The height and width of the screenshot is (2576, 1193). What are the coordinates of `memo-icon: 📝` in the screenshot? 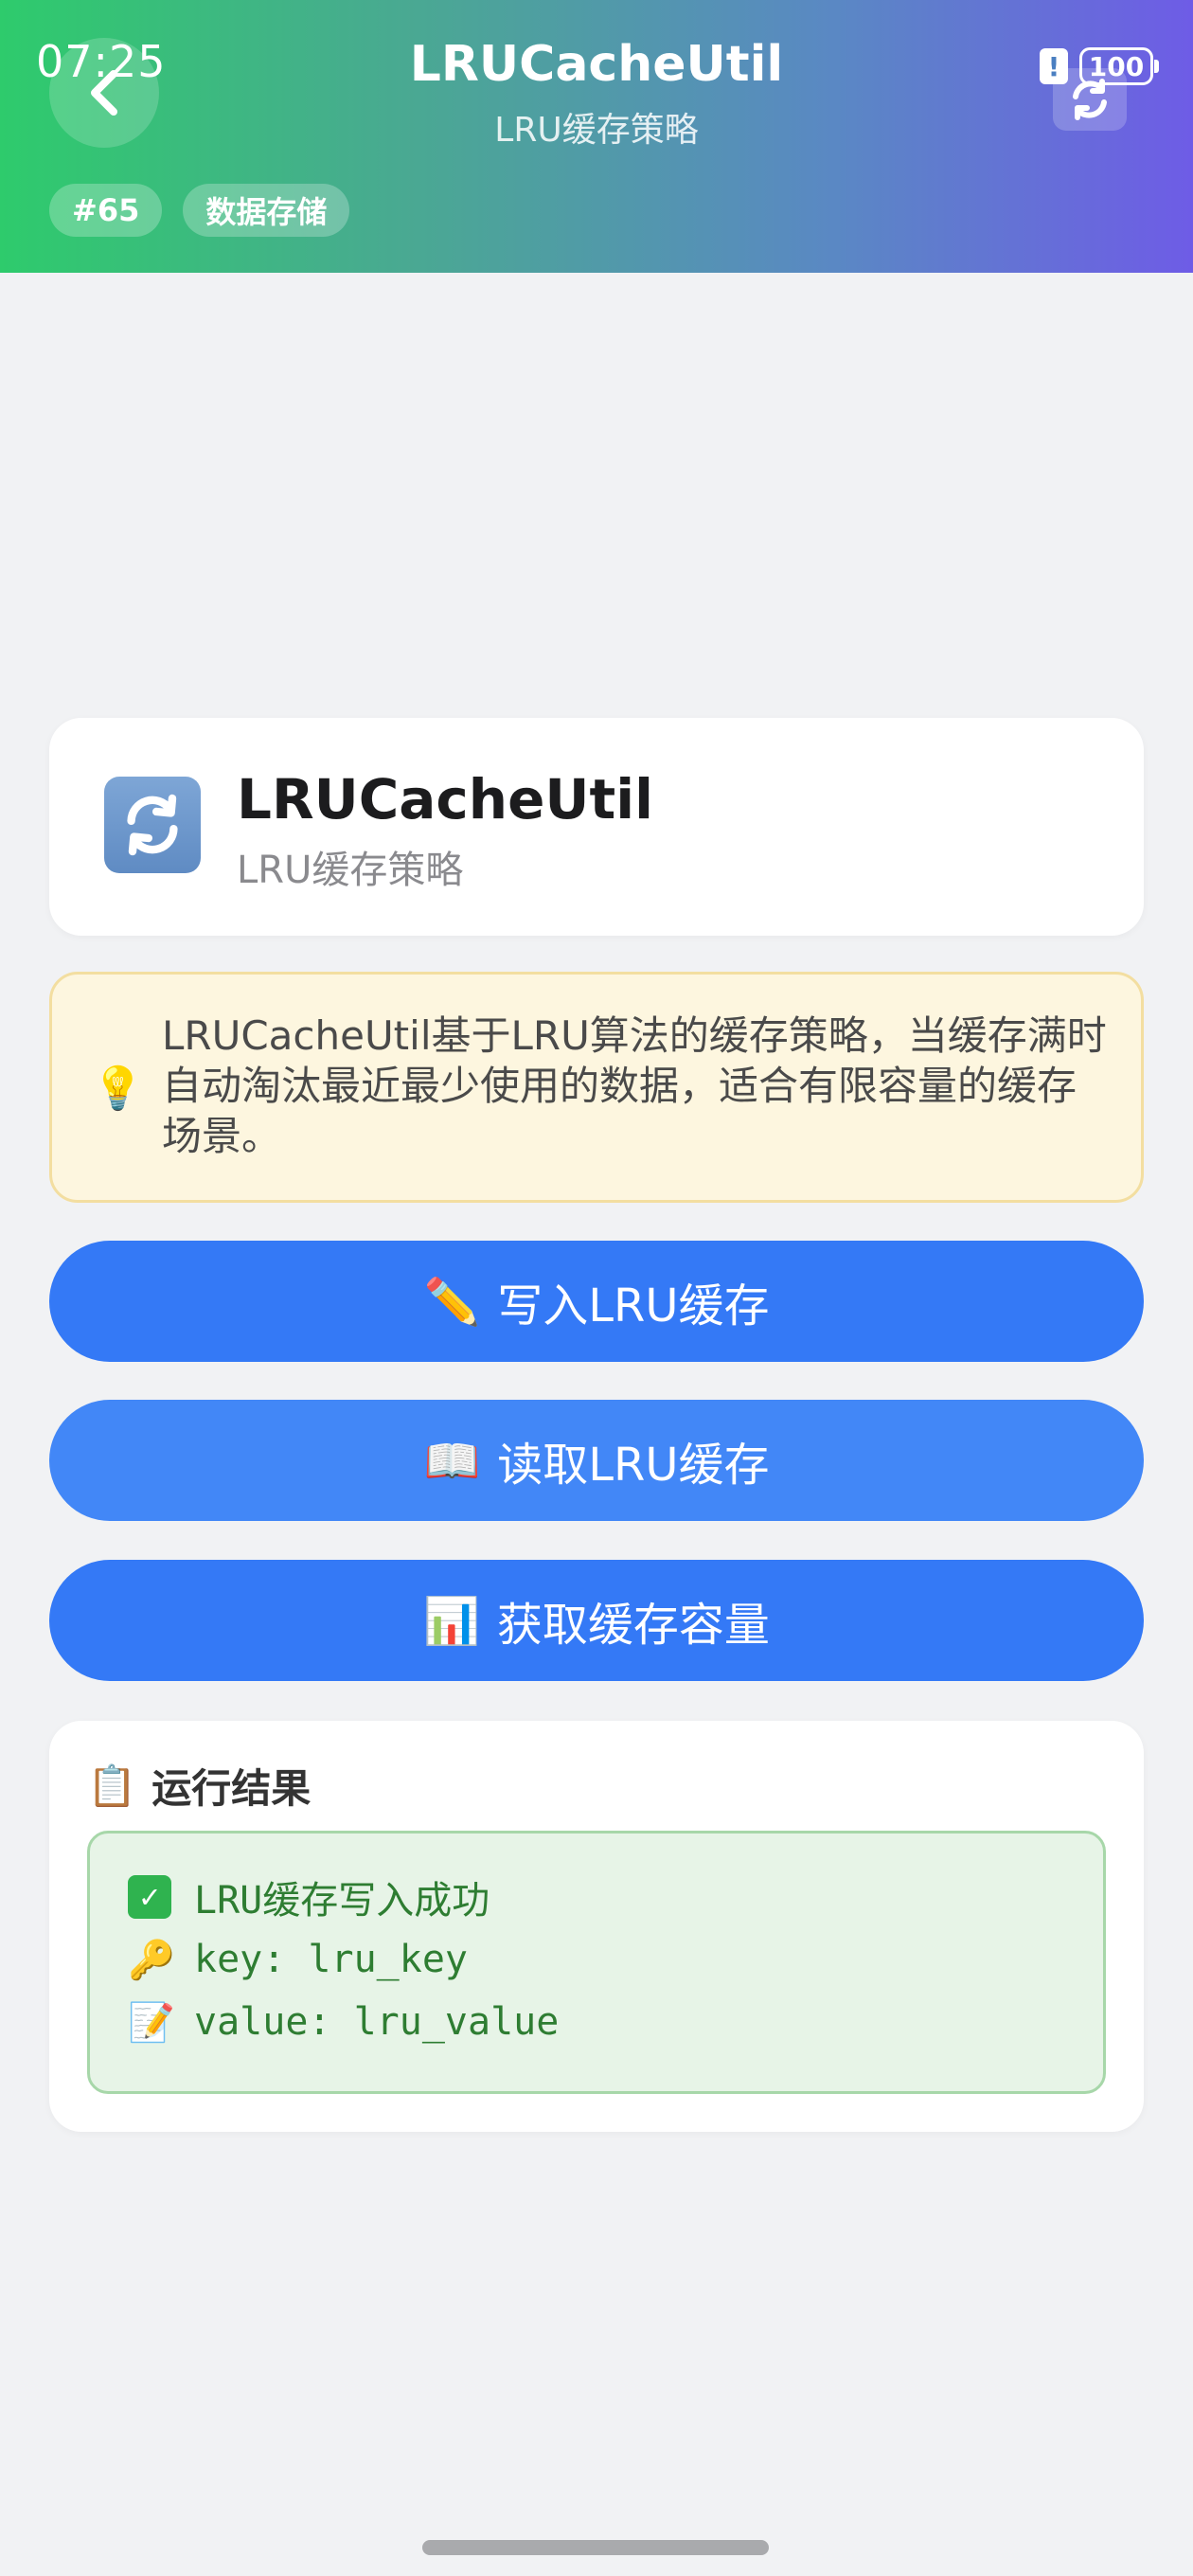 It's located at (151, 2022).